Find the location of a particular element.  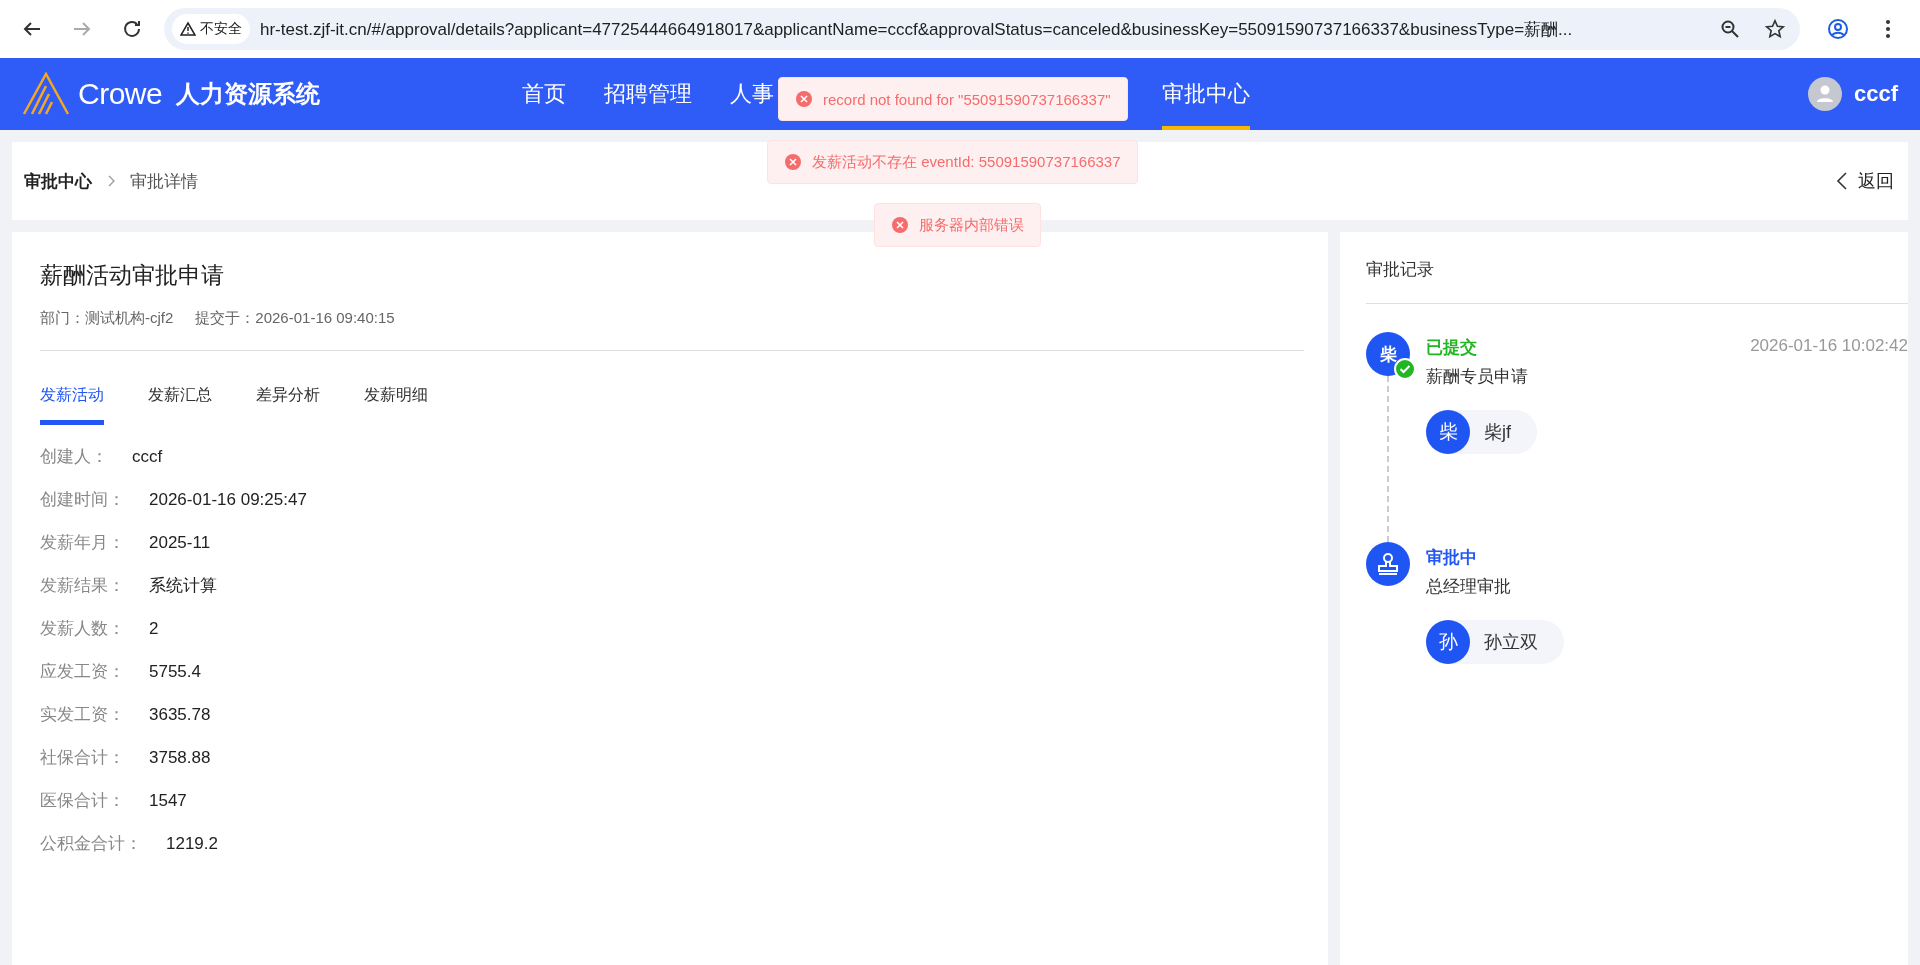

submitted-time: 提交于：2026-01-16 09:40:15 is located at coordinates (295, 318).